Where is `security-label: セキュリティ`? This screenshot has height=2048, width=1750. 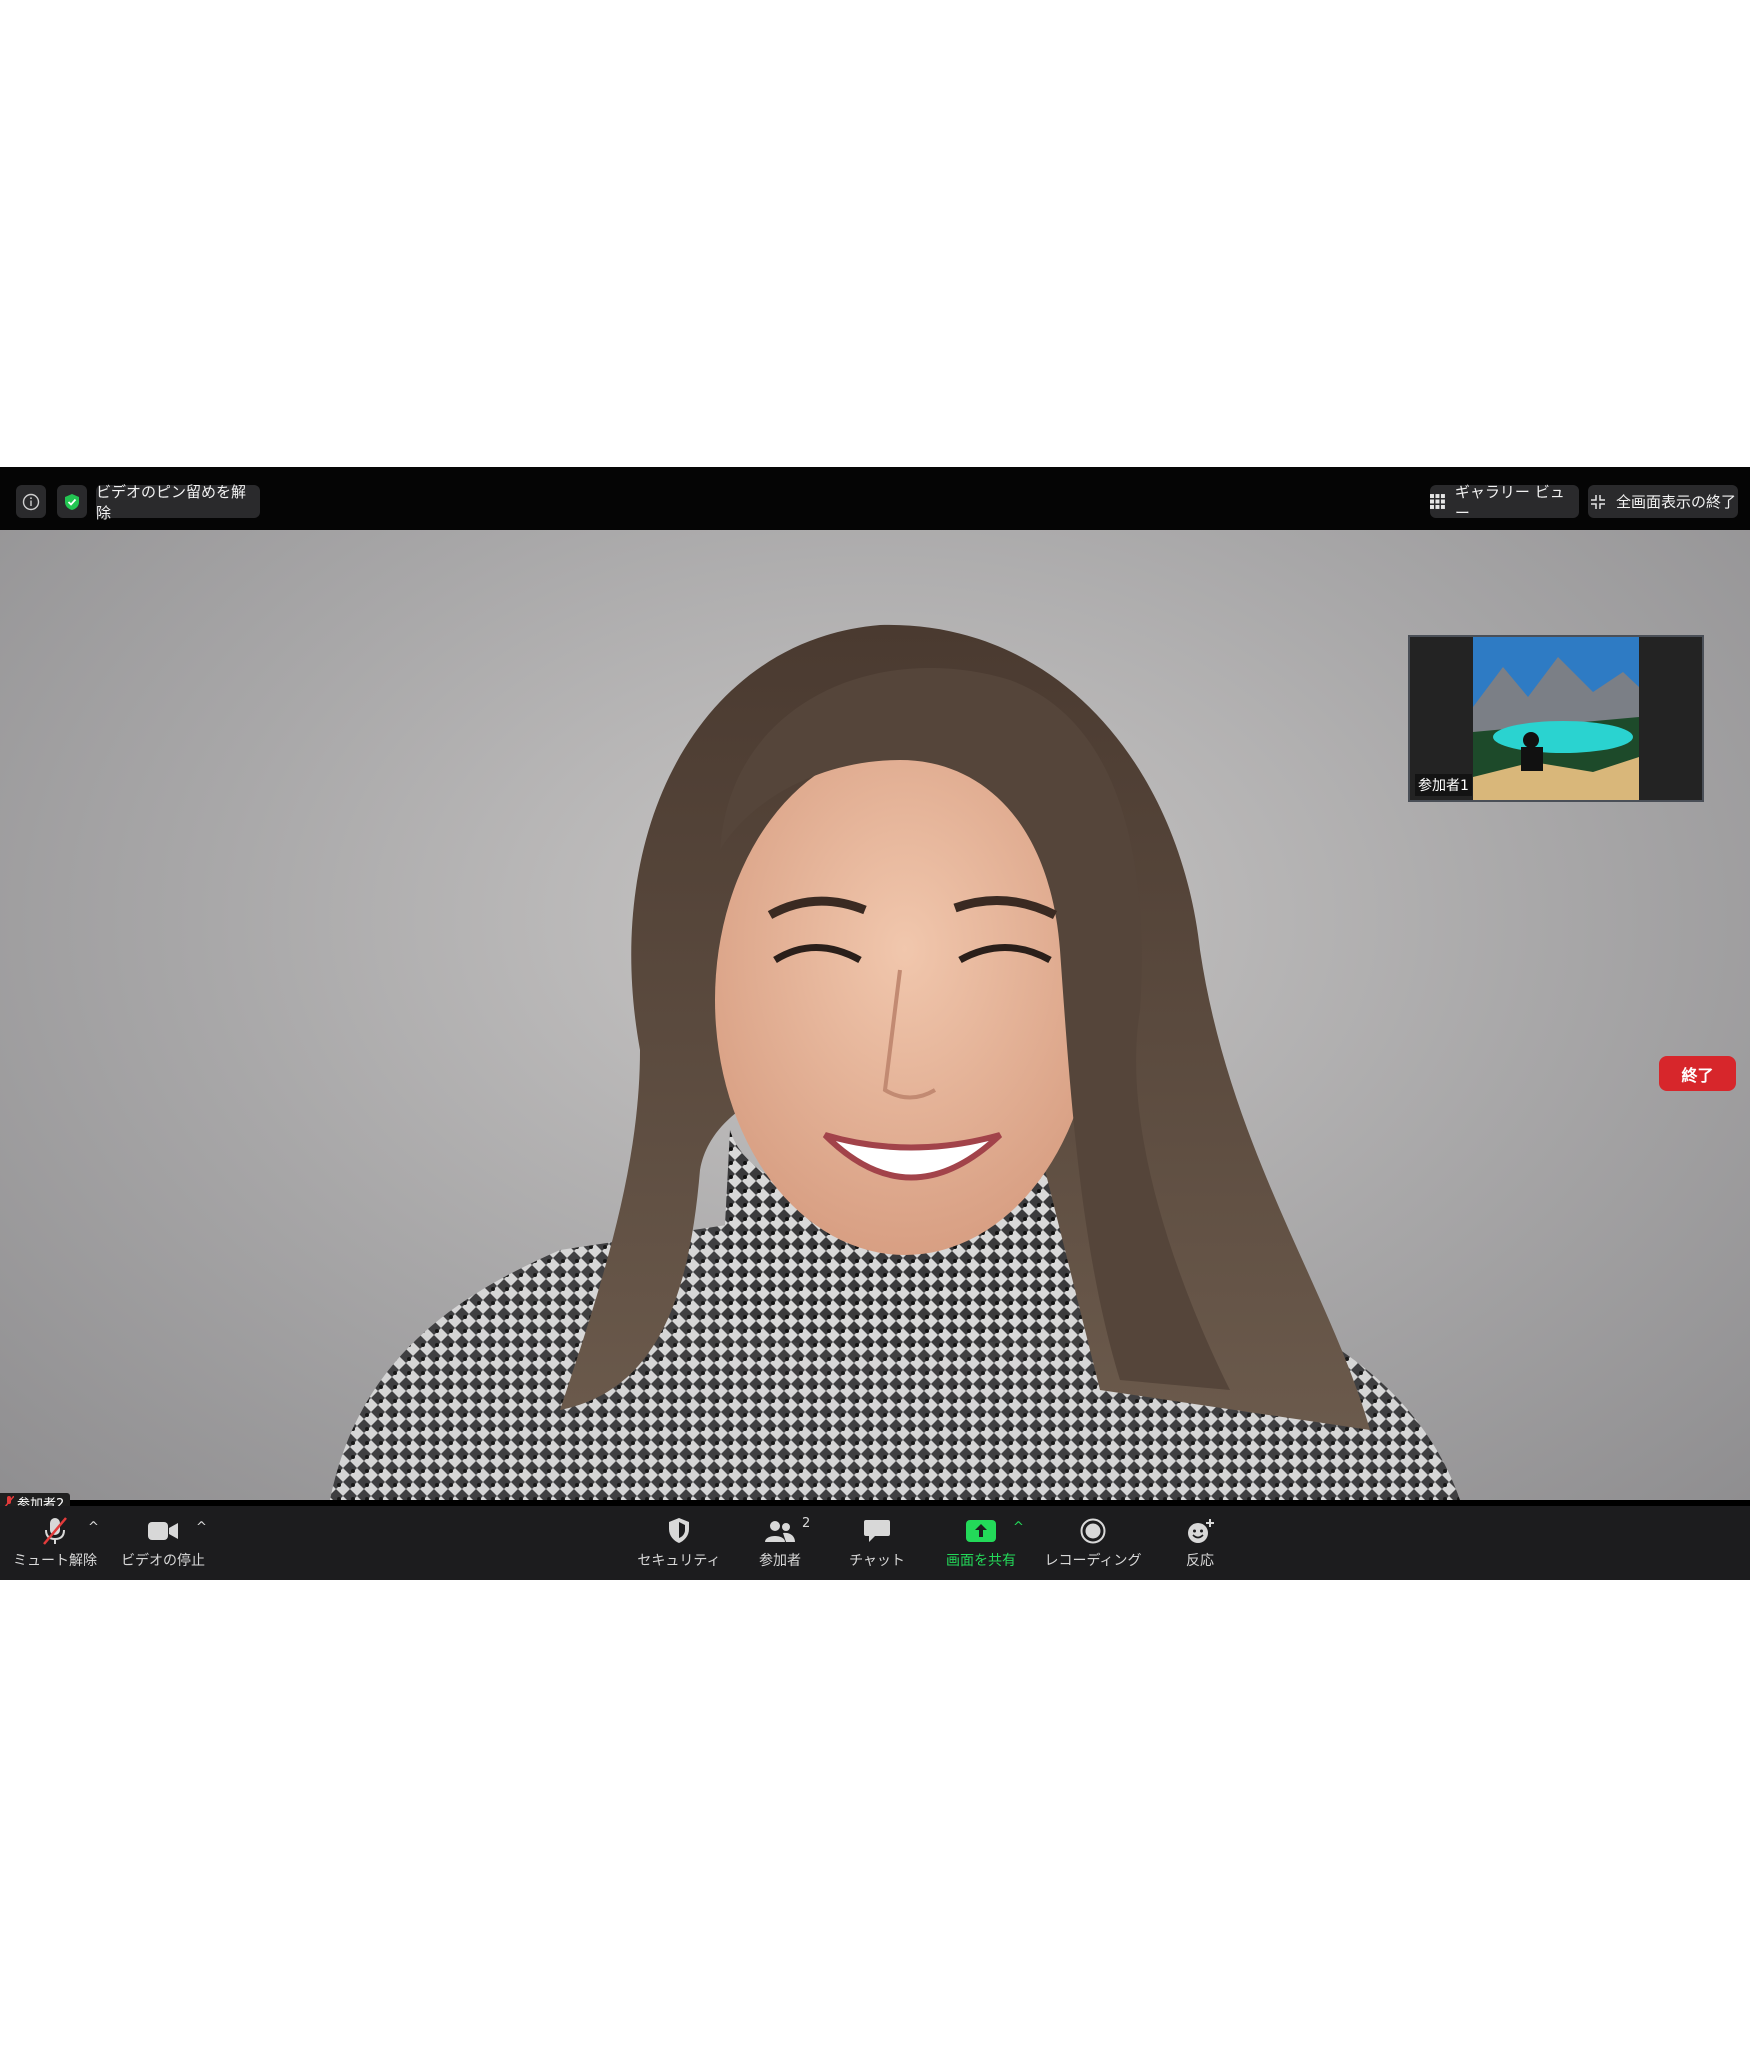 security-label: セキュリティ is located at coordinates (679, 1561).